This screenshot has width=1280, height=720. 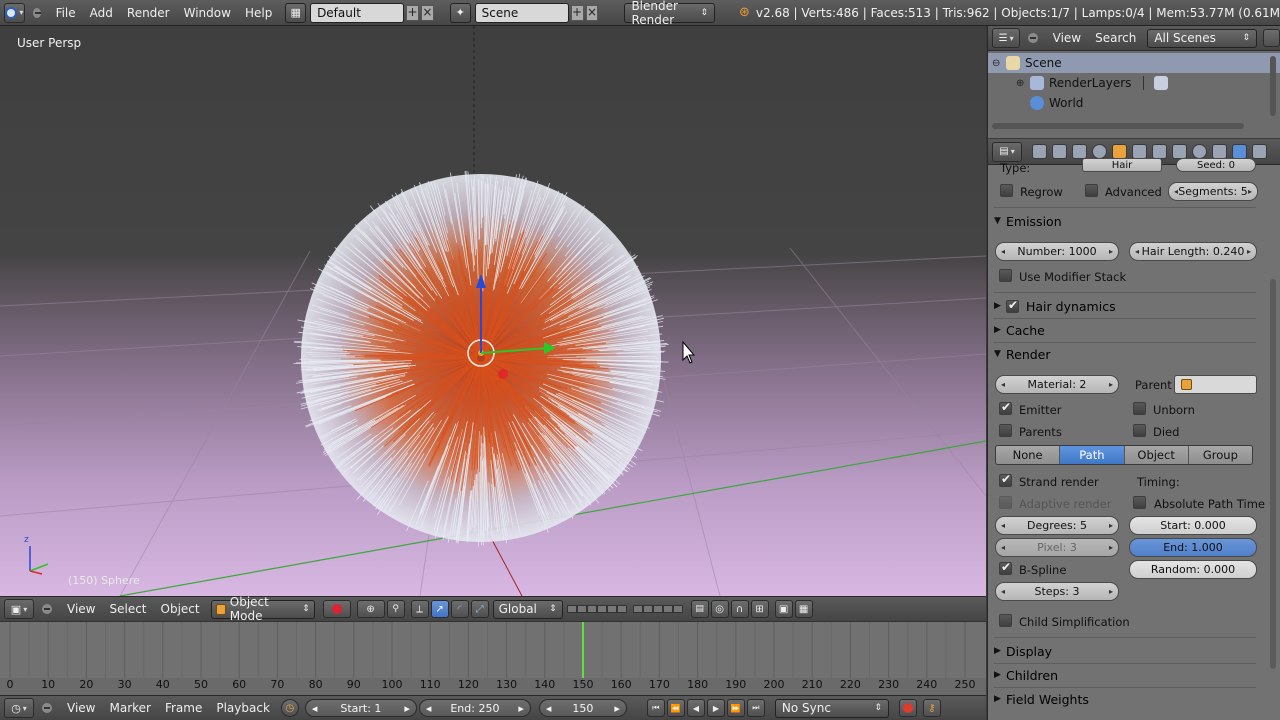 I want to click on pivot-point-button: ⊕, so click(x=370, y=609).